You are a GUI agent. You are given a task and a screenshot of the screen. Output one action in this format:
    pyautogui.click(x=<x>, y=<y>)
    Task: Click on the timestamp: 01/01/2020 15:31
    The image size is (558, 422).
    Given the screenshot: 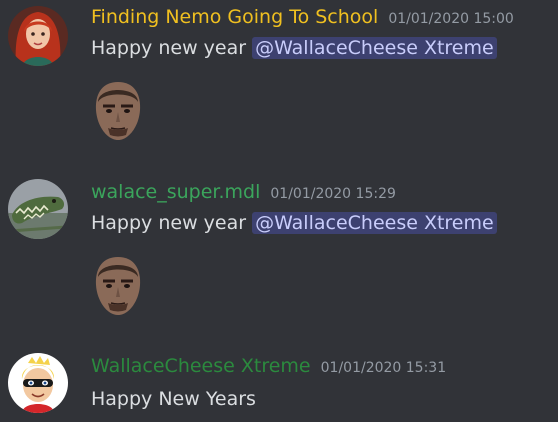 What is the action you would take?
    pyautogui.click(x=383, y=368)
    